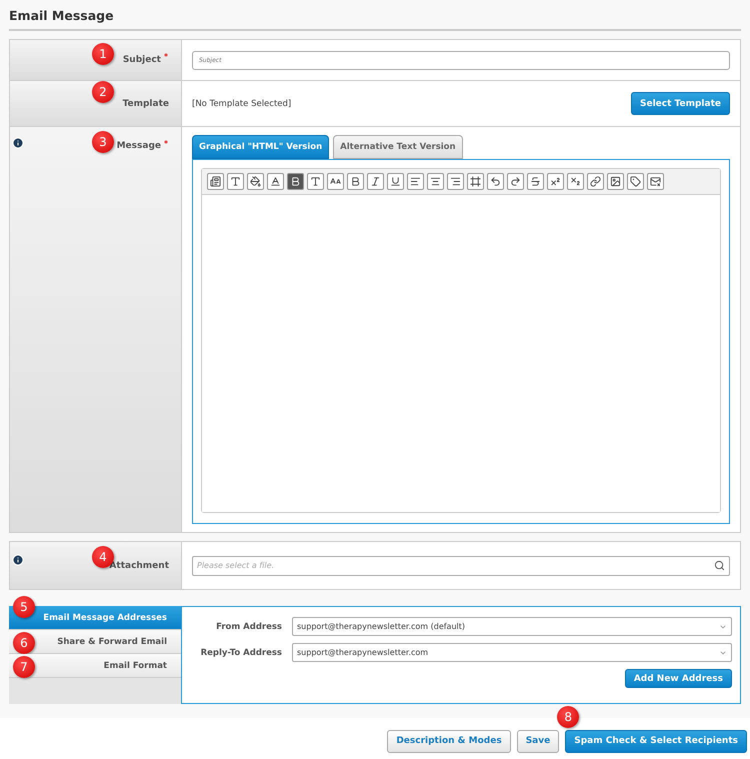 This screenshot has width=750, height=759. What do you see at coordinates (103, 92) in the screenshot?
I see `callout-badge: 2` at bounding box center [103, 92].